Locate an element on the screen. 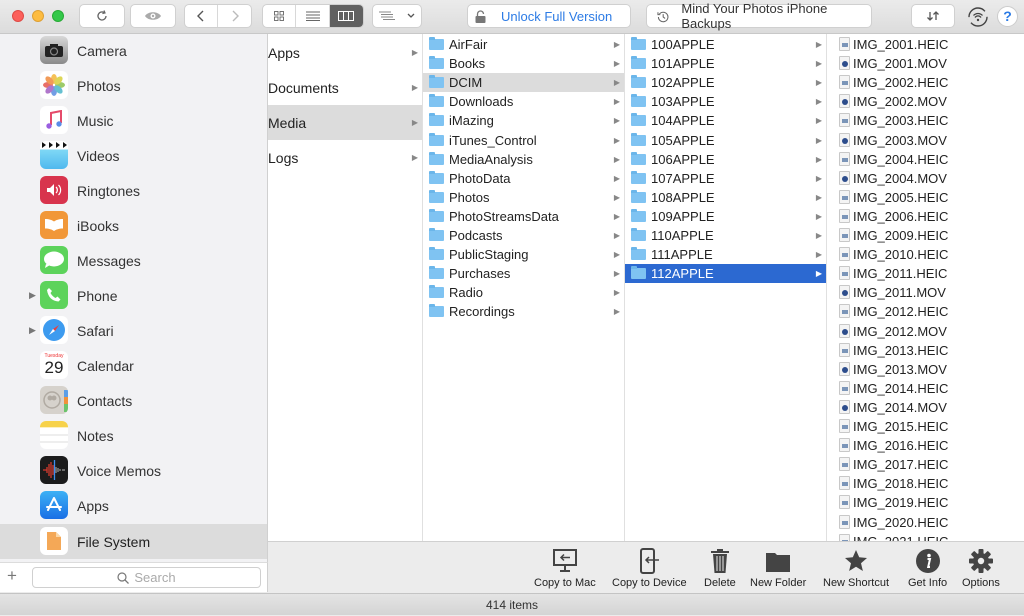 The image size is (1024, 616). folder-row: Apps ▶ is located at coordinates (345, 52).